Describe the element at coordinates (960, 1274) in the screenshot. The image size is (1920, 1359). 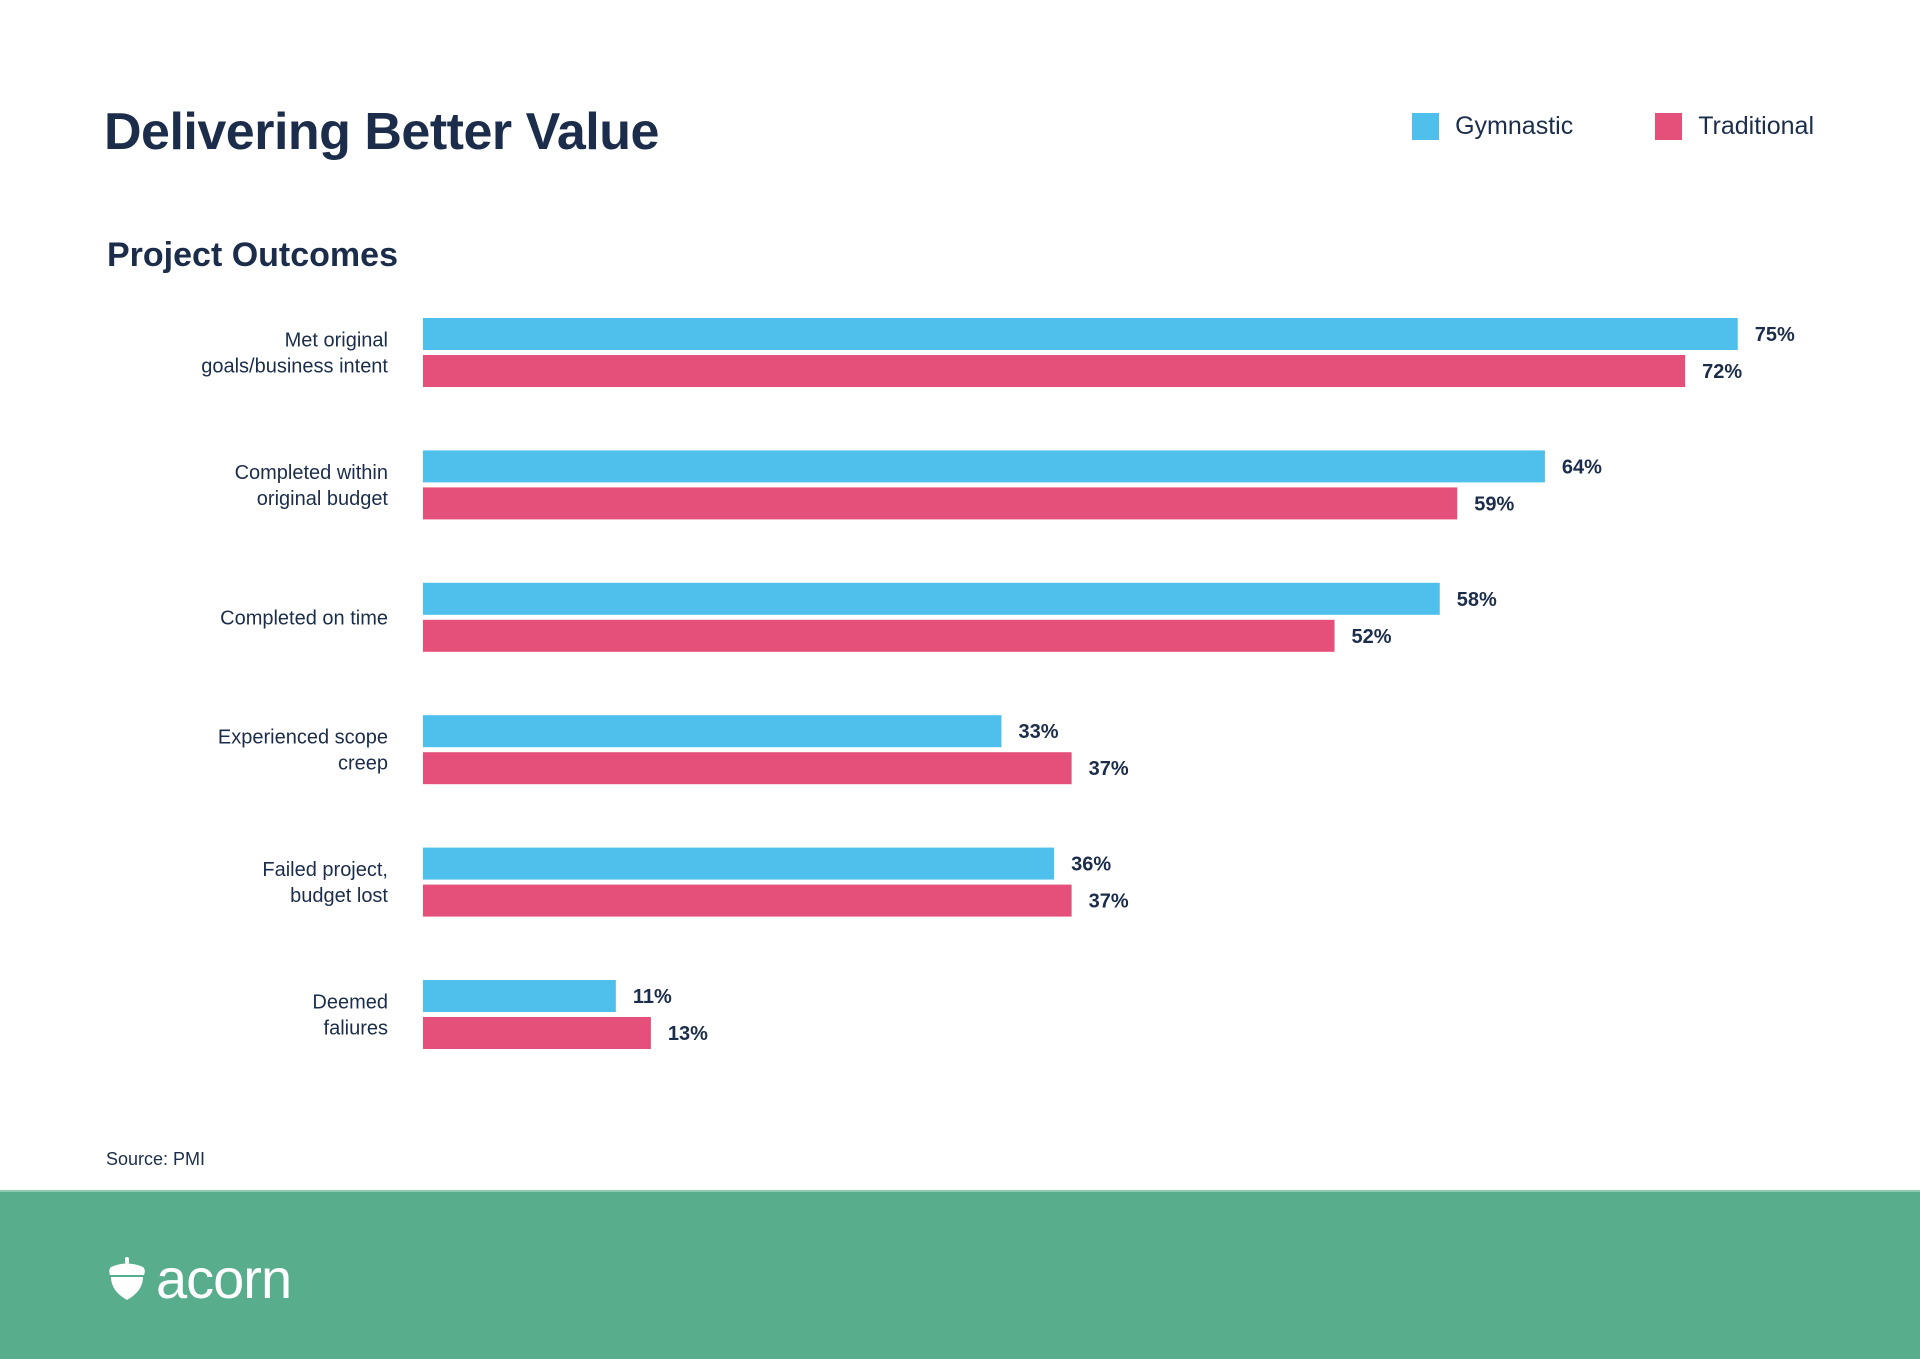
I see `footer-bar: acorn` at that location.